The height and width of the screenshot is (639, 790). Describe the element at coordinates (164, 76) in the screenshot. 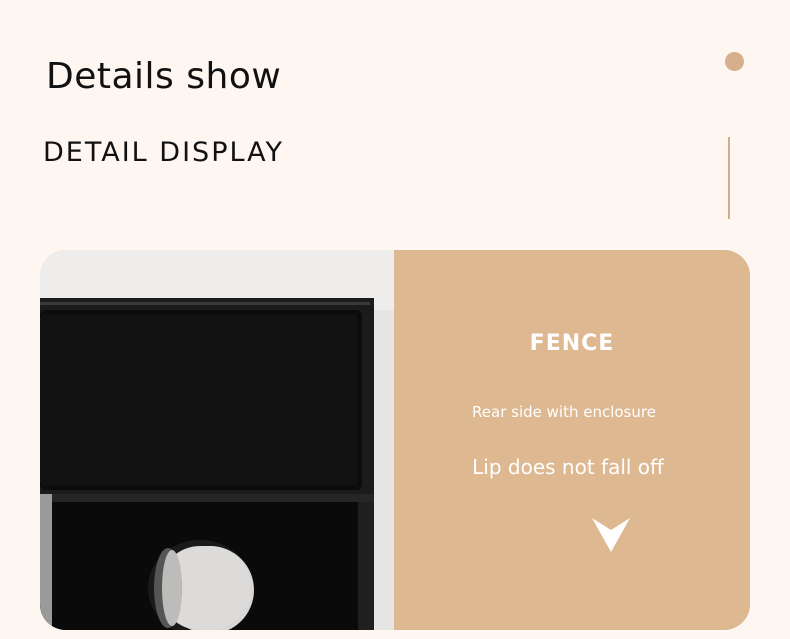

I see `page-title: Details show` at that location.